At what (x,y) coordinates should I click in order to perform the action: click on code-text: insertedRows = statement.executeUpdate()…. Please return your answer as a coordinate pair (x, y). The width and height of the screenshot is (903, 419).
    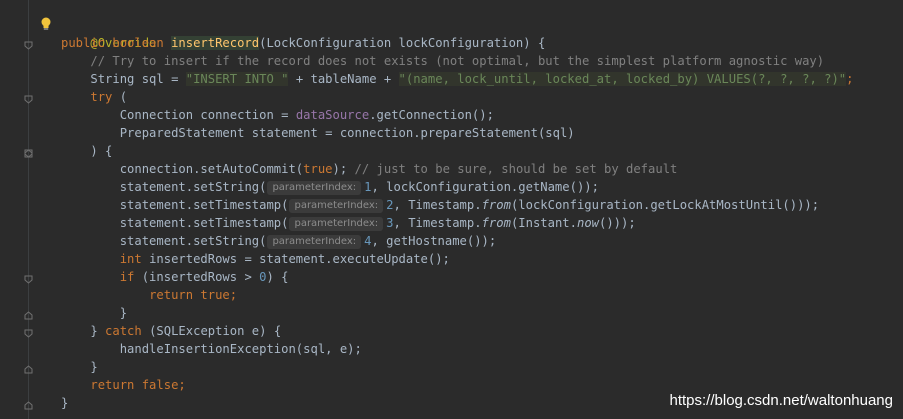
    Looking at the image, I should click on (299, 259).